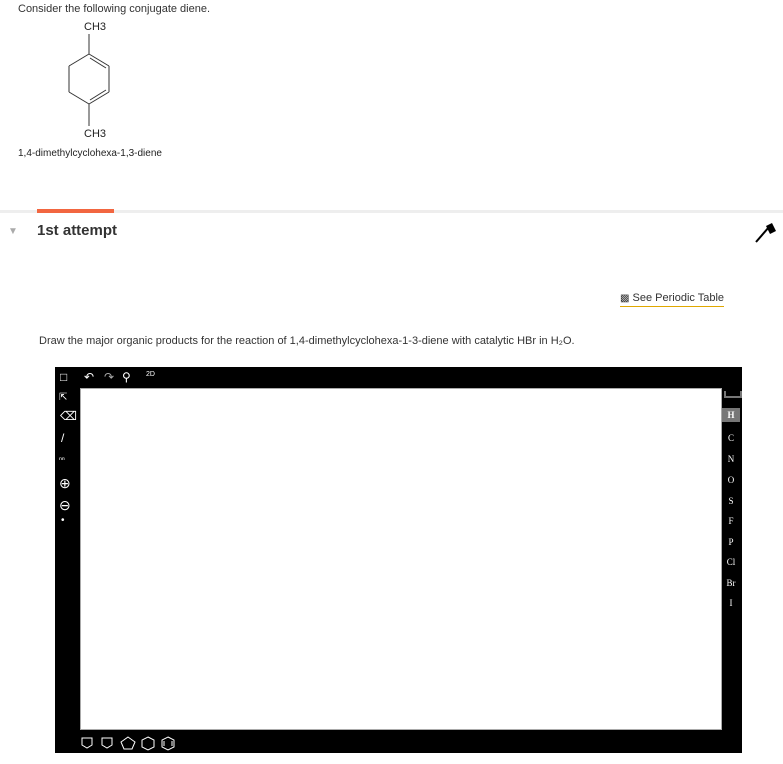  What do you see at coordinates (731, 480) in the screenshot?
I see `element-O: O` at bounding box center [731, 480].